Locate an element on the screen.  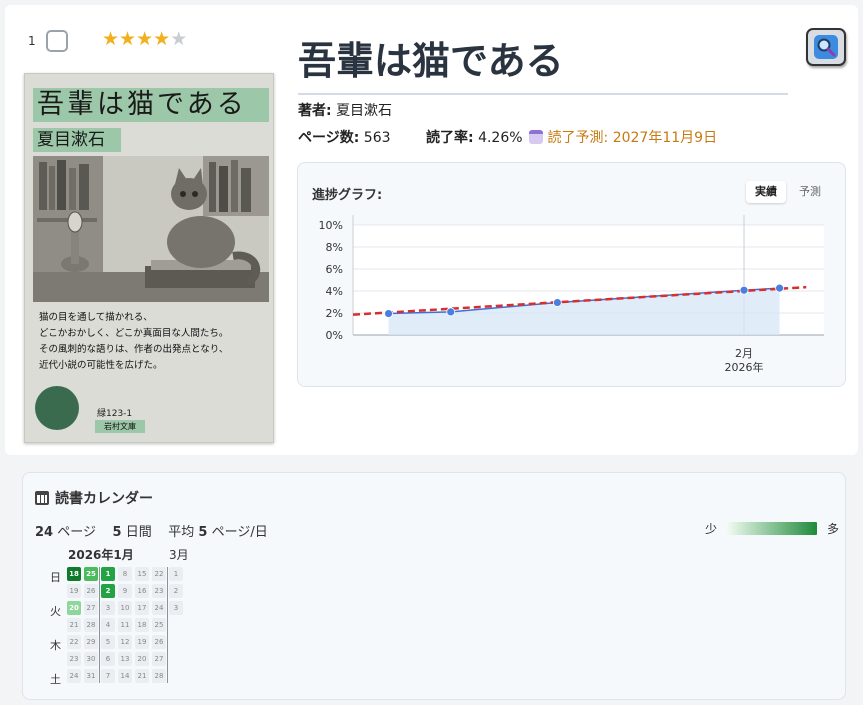
cat-emblem-icon is located at coordinates (57, 408).